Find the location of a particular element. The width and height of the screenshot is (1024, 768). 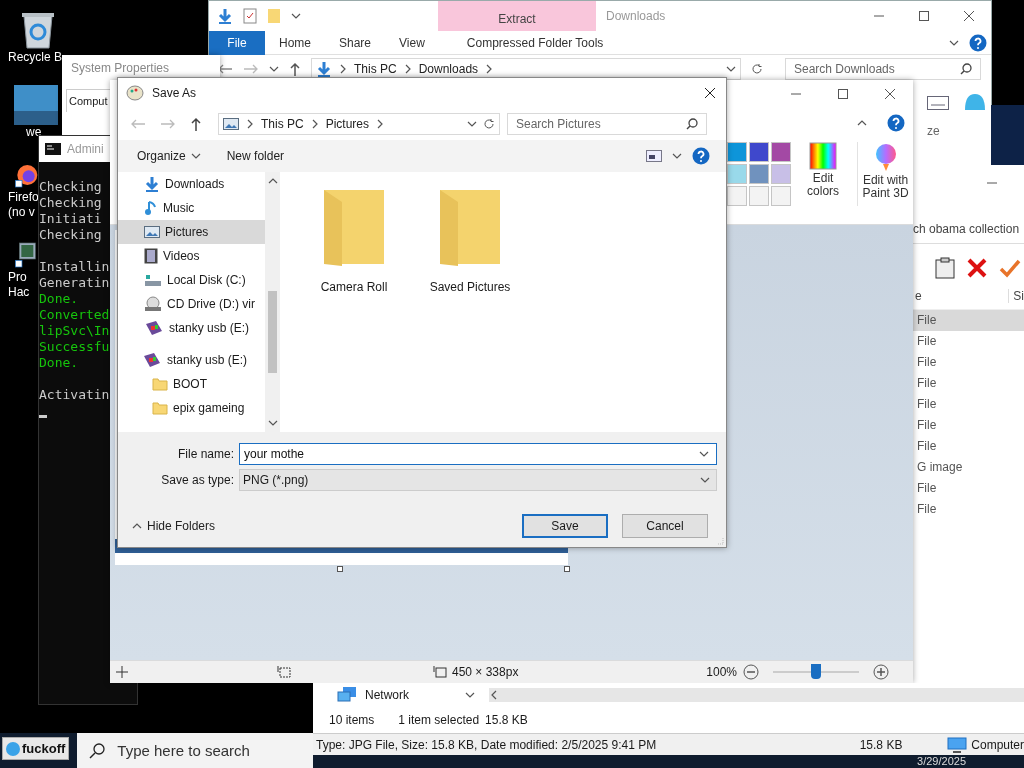

edit-colors-button: Edit colors is located at coordinates (823, 174).